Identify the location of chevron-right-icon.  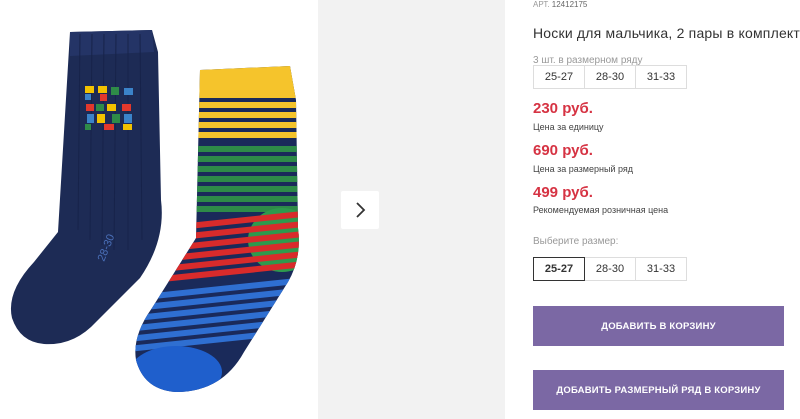
(361, 210).